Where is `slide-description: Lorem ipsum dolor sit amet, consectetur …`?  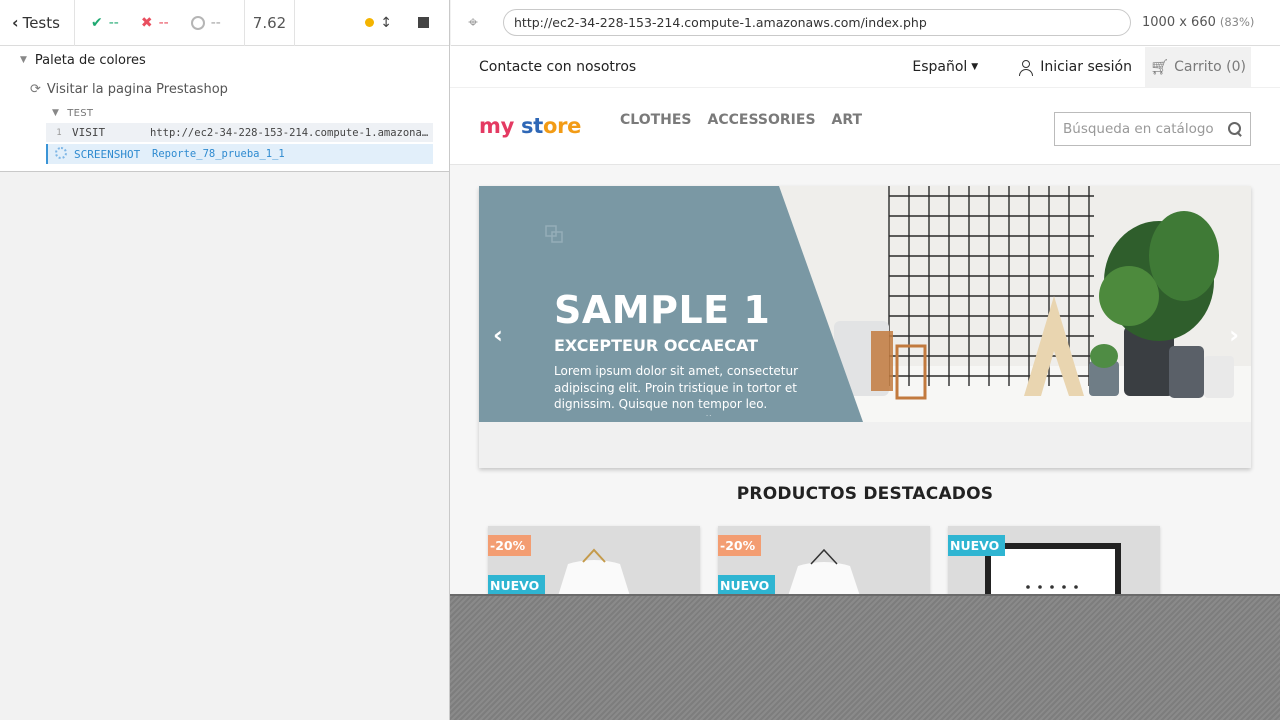
slide-description: Lorem ipsum dolor sit amet, consectetur … is located at coordinates (676, 390).